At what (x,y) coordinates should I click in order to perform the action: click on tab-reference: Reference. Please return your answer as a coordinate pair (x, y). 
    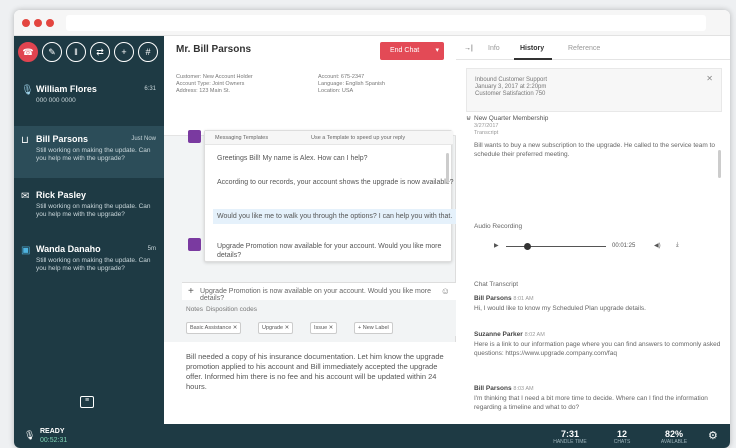
    Looking at the image, I should click on (584, 48).